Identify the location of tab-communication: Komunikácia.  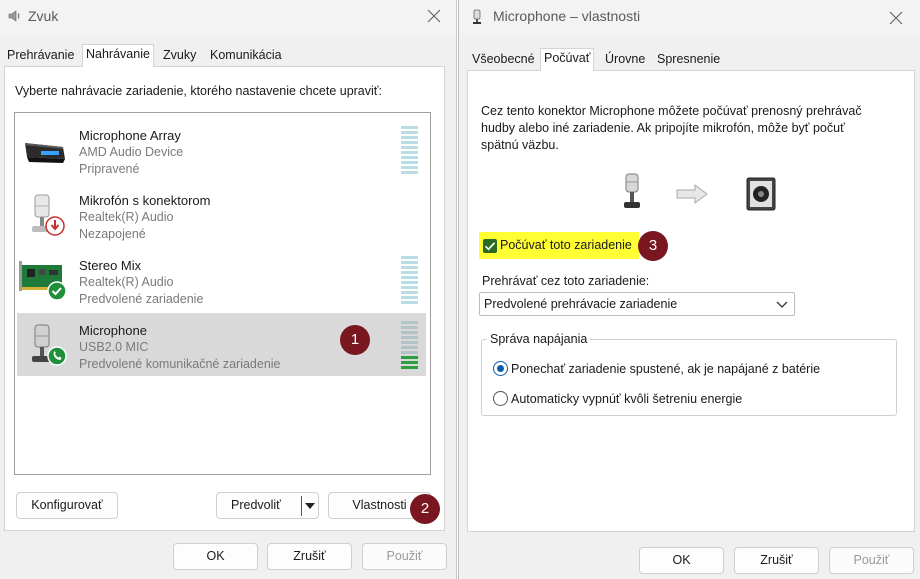
(246, 56).